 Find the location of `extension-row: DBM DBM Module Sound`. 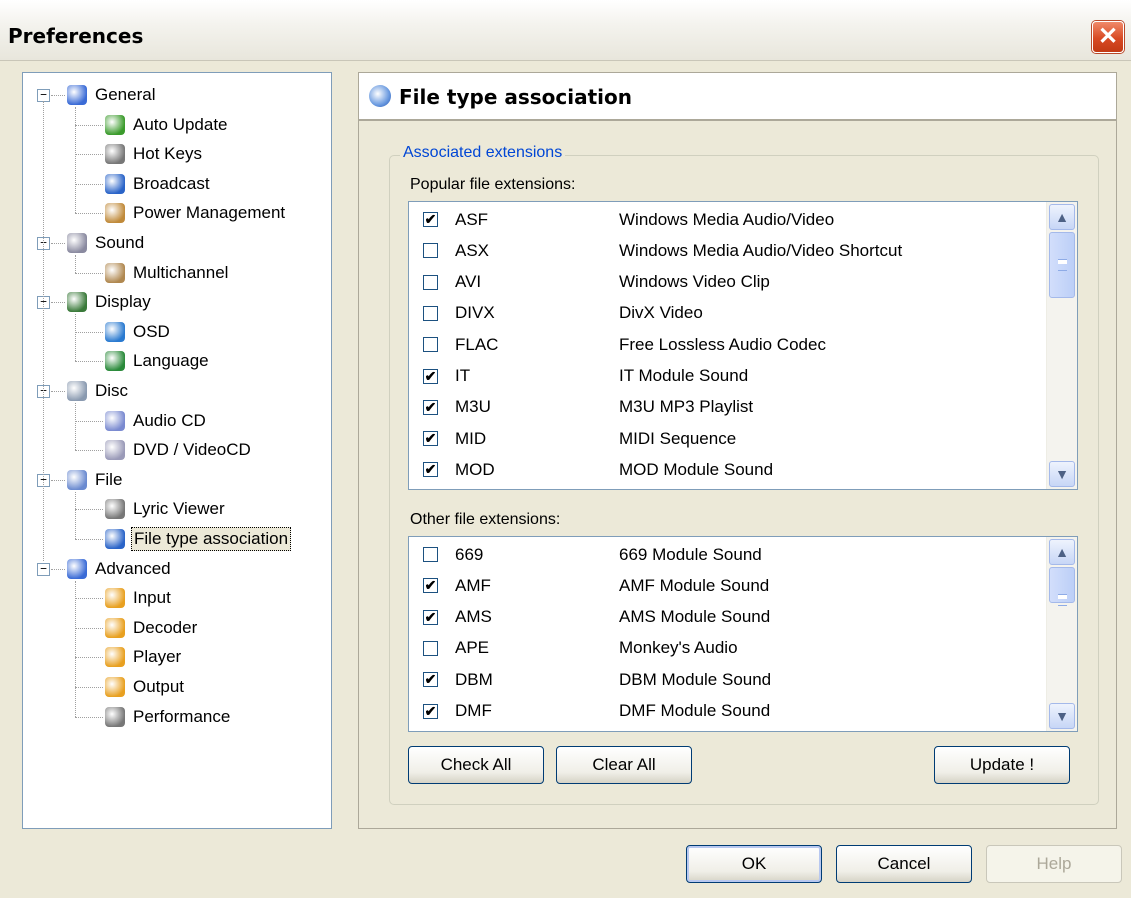

extension-row: DBM DBM Module Sound is located at coordinates (719, 679).